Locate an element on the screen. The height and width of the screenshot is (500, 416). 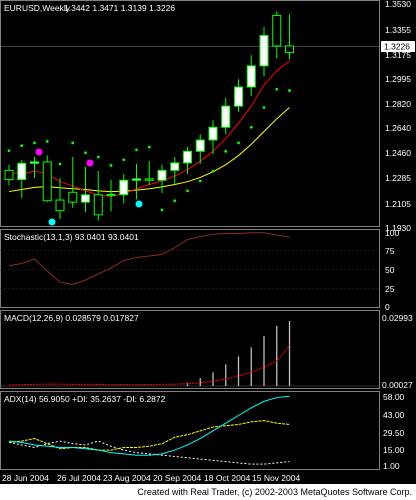
adx-label: ADX(14) 56.9050 +DI: 35.2637 -DI: 6.2872 is located at coordinates (85, 399).